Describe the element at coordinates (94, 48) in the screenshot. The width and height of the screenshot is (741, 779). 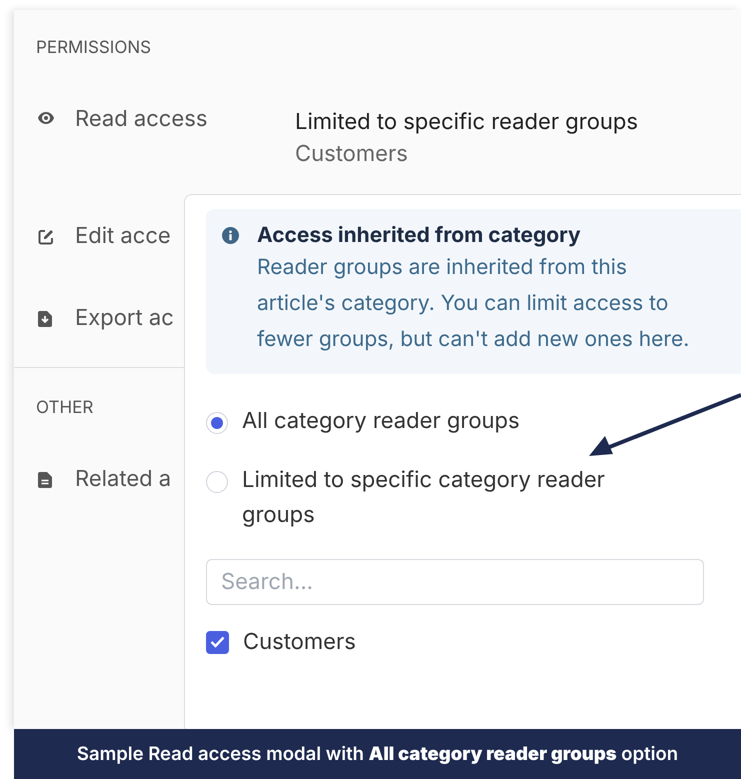
I see `section-heading: PERMISSIONS` at that location.